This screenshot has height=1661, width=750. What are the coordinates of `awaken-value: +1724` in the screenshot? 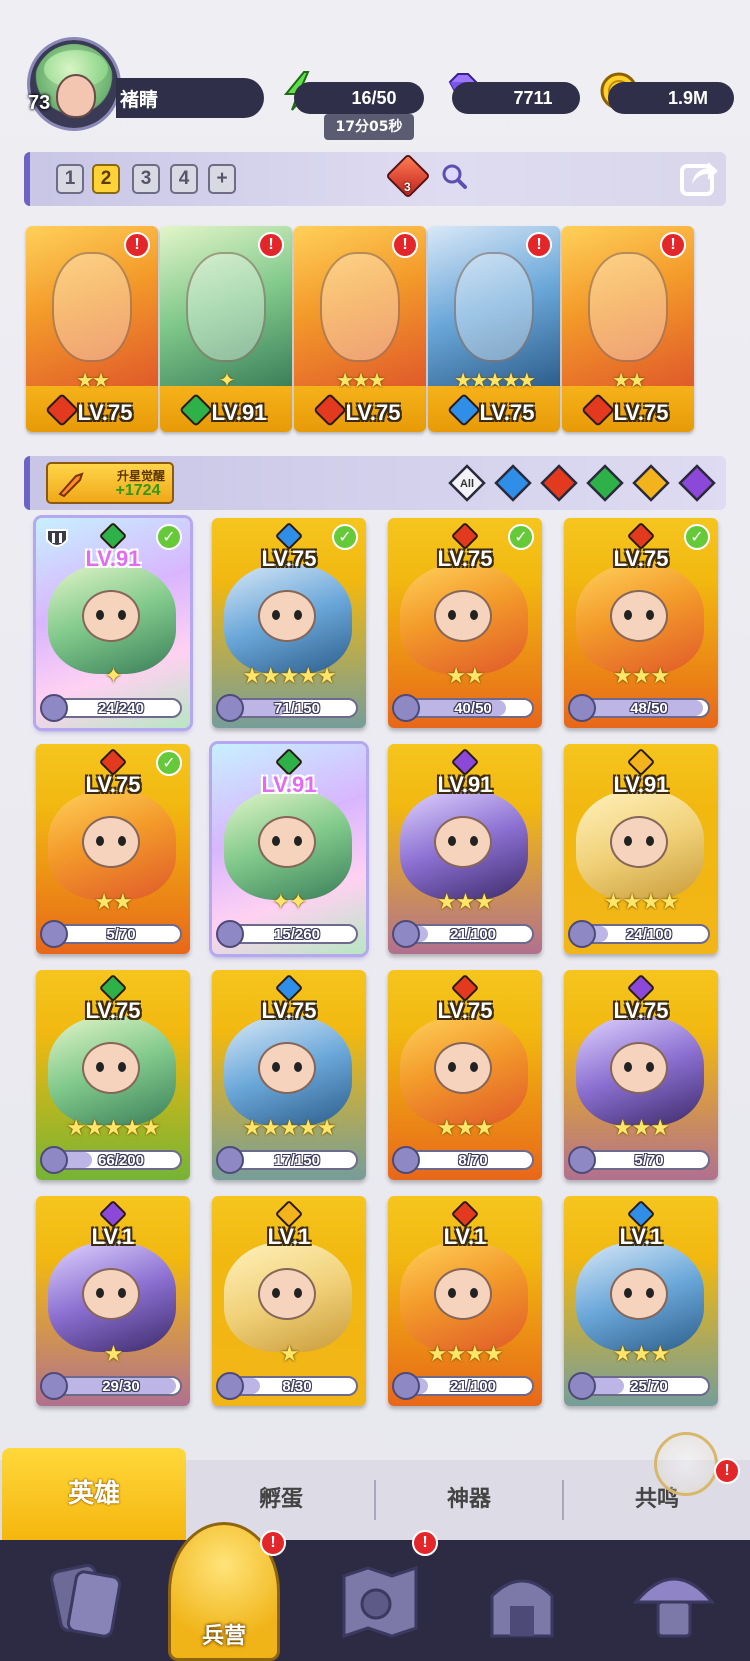 It's located at (138, 490).